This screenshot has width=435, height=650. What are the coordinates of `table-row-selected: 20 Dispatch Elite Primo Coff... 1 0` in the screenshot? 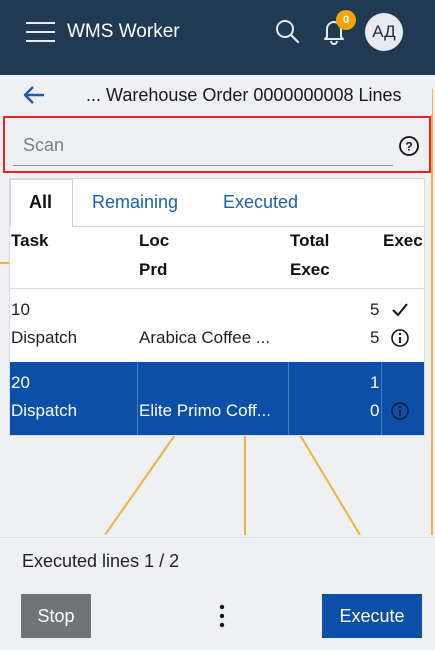 It's located at (217, 398).